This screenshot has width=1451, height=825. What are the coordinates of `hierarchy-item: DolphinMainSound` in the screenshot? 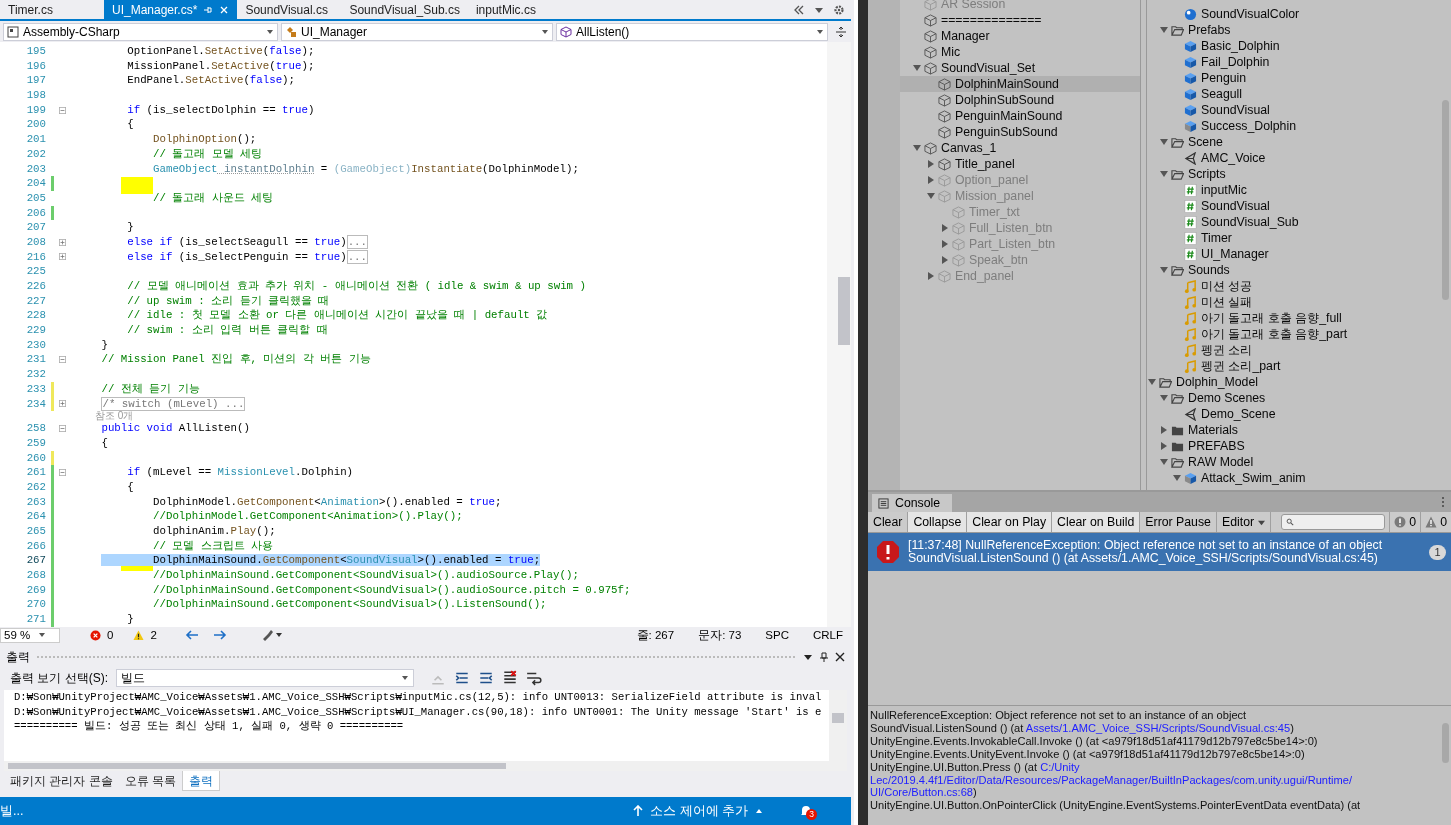 It's located at (1020, 84).